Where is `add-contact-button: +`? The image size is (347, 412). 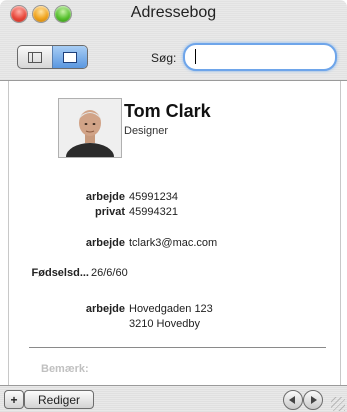 add-contact-button: + is located at coordinates (14, 399).